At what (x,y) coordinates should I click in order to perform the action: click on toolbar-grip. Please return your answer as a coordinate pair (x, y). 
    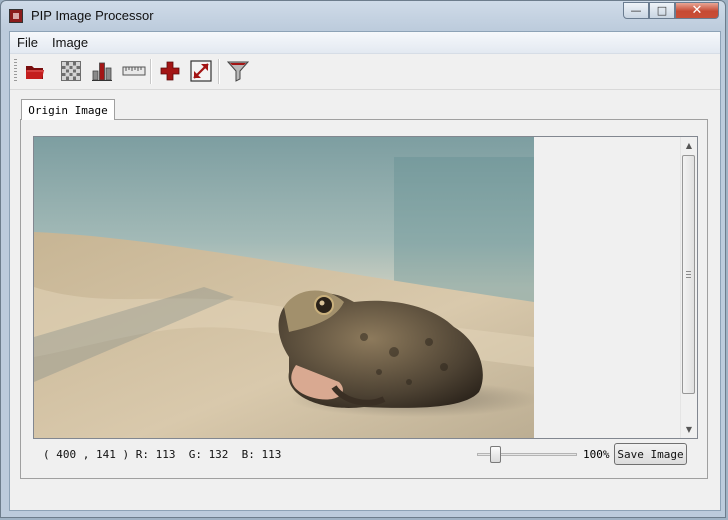
    Looking at the image, I should click on (15, 71).